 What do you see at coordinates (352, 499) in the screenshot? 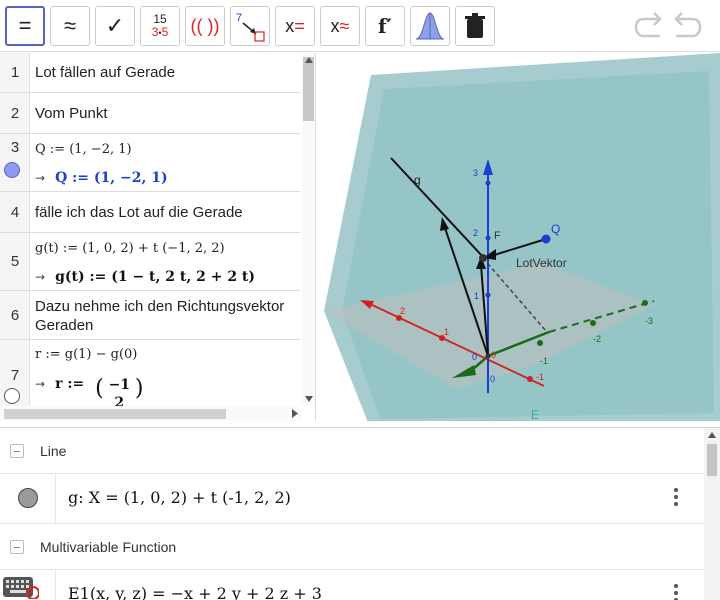
I see `algebra-item-line-g: g: X = (1, 0, 2) + t (-1, 2, 2)` at bounding box center [352, 499].